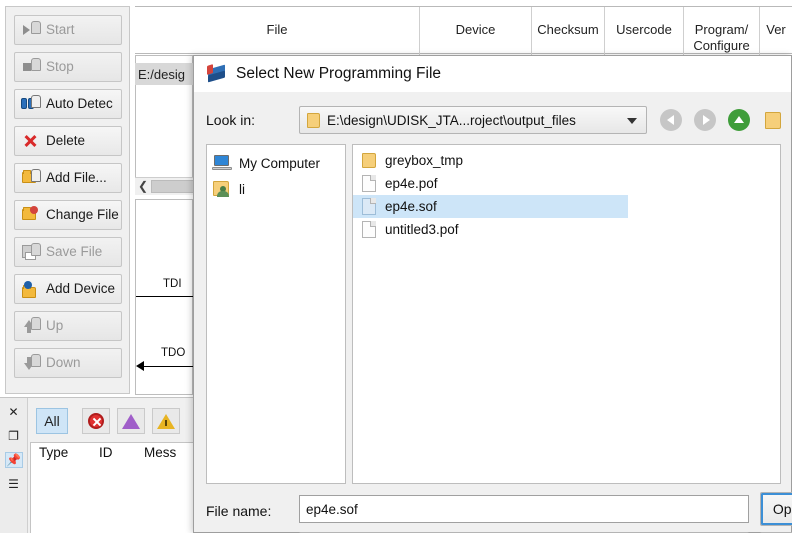  What do you see at coordinates (55, 326) in the screenshot?
I see `move-up-button-label: Up` at bounding box center [55, 326].